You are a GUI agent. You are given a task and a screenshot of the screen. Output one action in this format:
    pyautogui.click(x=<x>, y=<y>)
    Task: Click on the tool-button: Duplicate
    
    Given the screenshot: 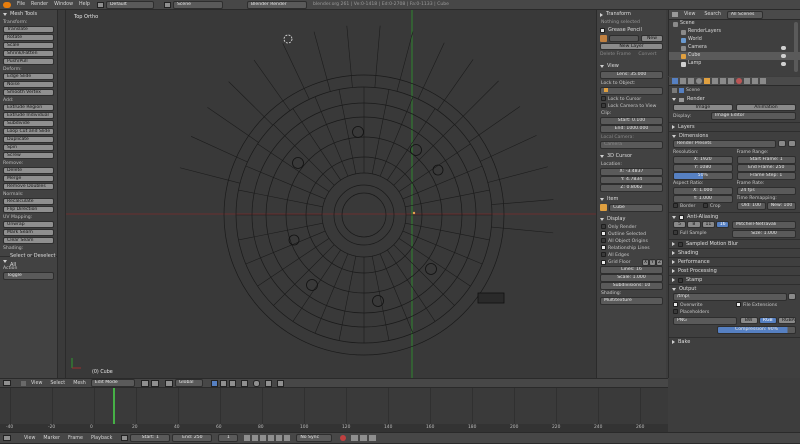 What is the action you would take?
    pyautogui.click(x=28, y=139)
    